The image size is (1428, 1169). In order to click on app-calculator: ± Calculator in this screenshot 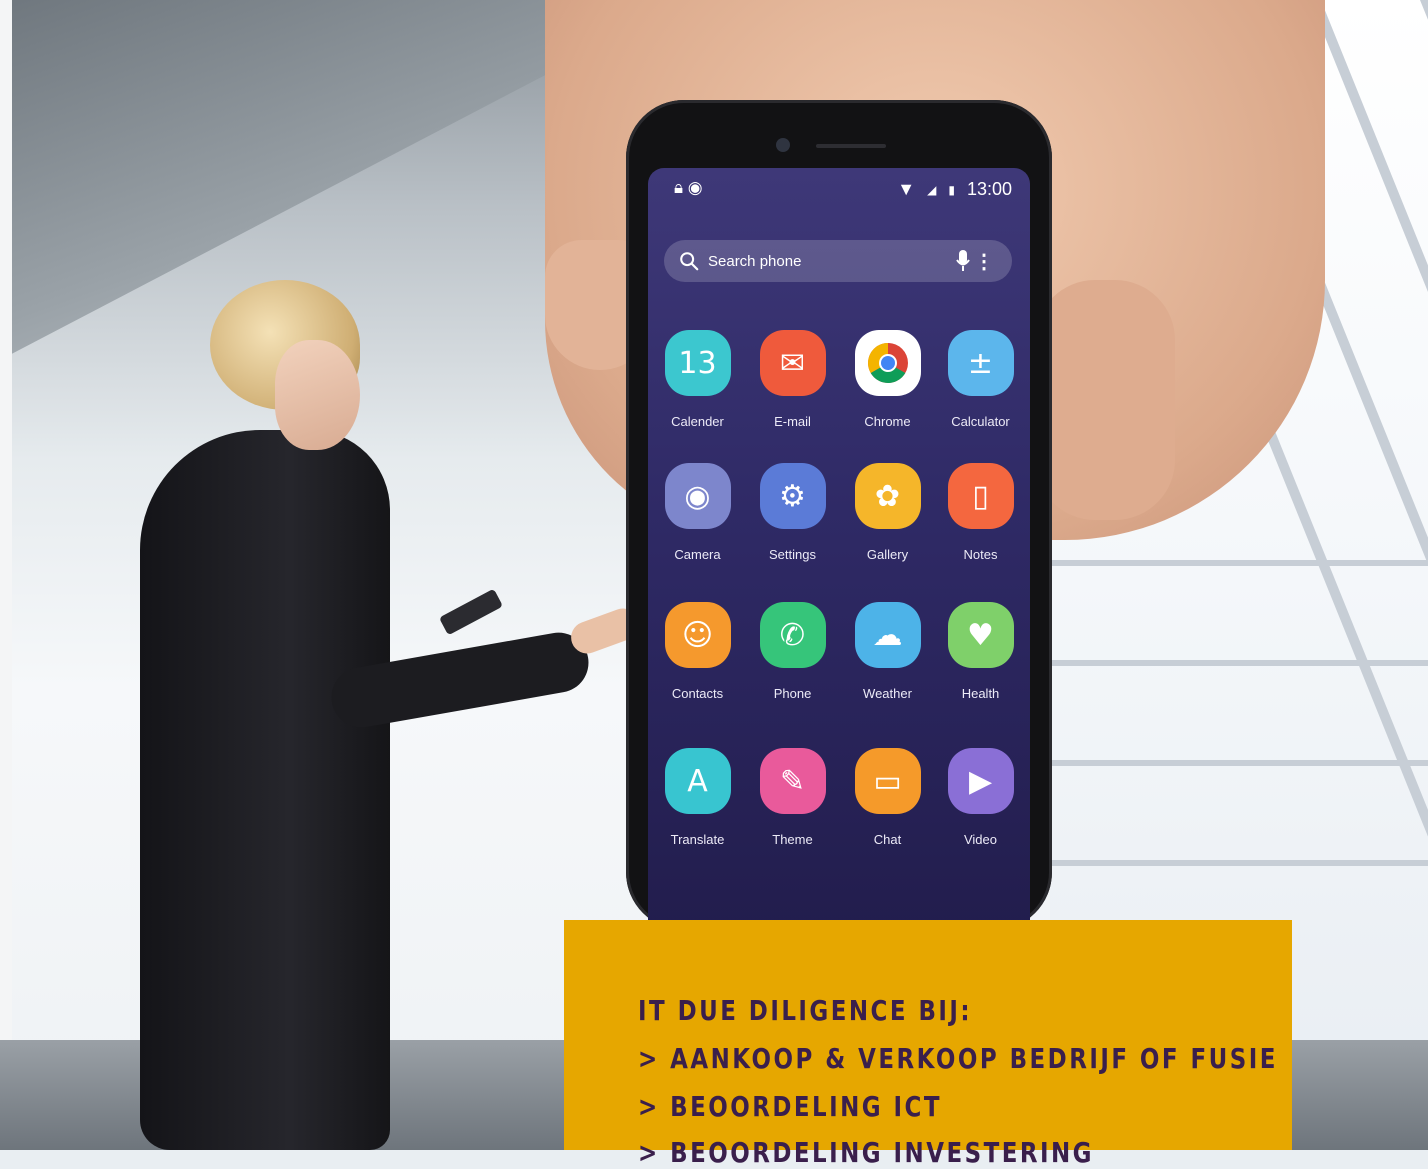, I will do `click(980, 379)`.